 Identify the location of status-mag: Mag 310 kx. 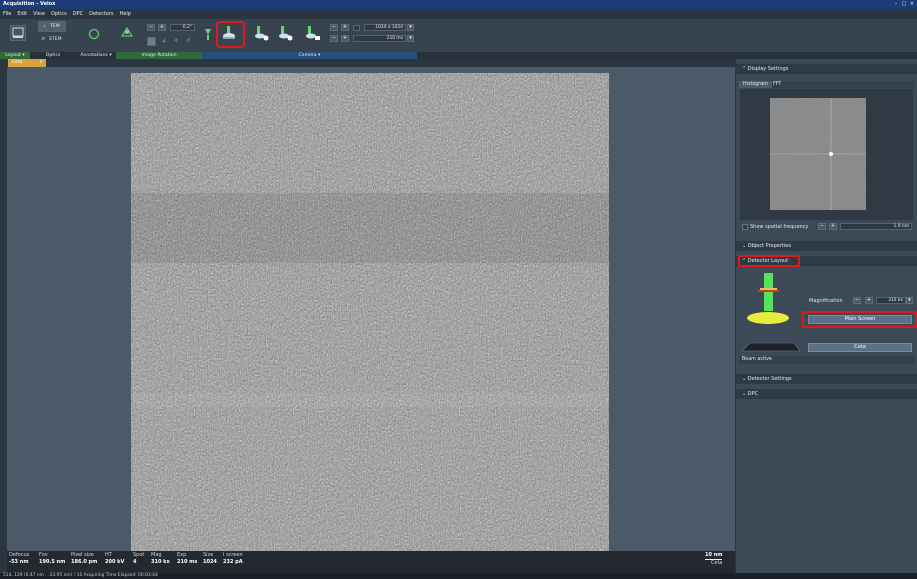
(160, 558).